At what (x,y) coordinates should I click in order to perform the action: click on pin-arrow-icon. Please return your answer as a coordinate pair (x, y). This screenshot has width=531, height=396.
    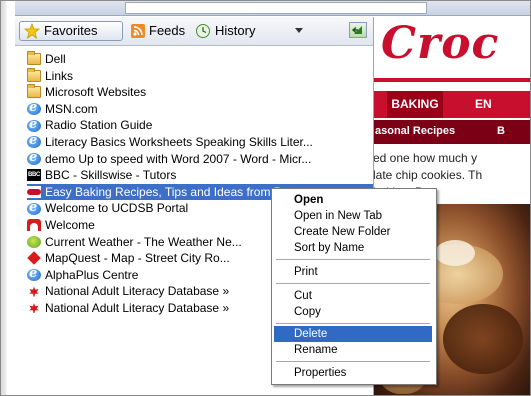
    Looking at the image, I should click on (357, 30).